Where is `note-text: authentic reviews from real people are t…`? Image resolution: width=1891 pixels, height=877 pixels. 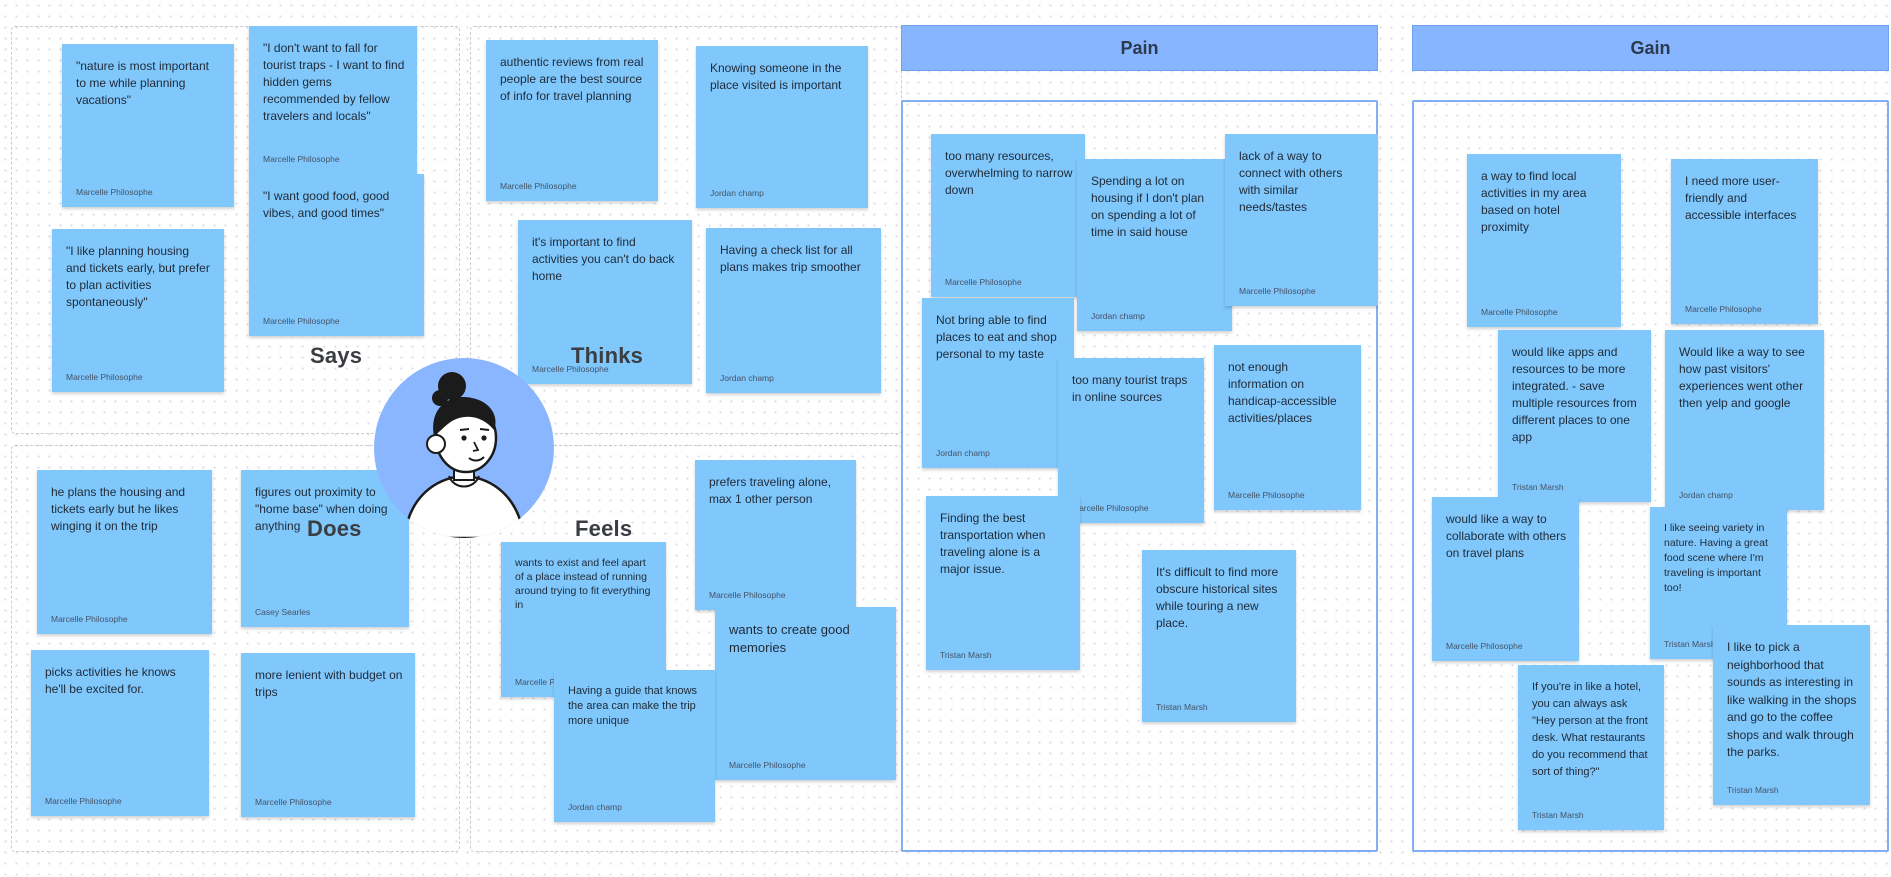 note-text: authentic reviews from real people are t… is located at coordinates (572, 79).